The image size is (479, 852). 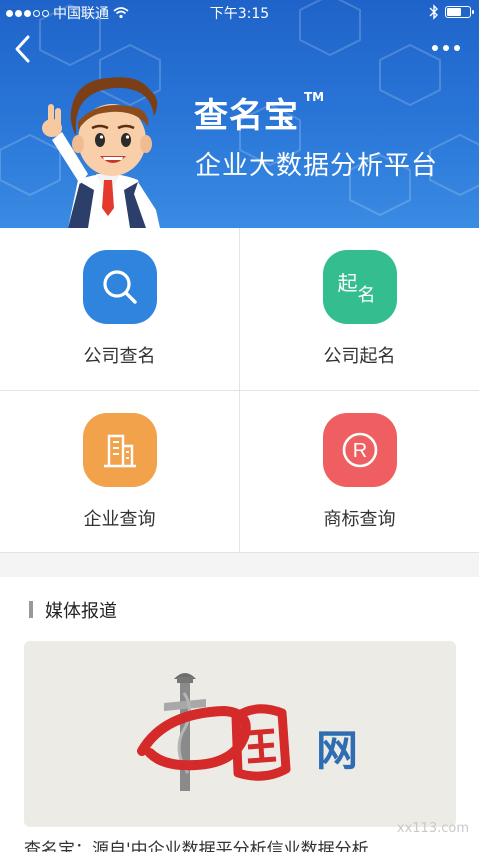 What do you see at coordinates (359, 519) in the screenshot?
I see `service-label: 商标查询` at bounding box center [359, 519].